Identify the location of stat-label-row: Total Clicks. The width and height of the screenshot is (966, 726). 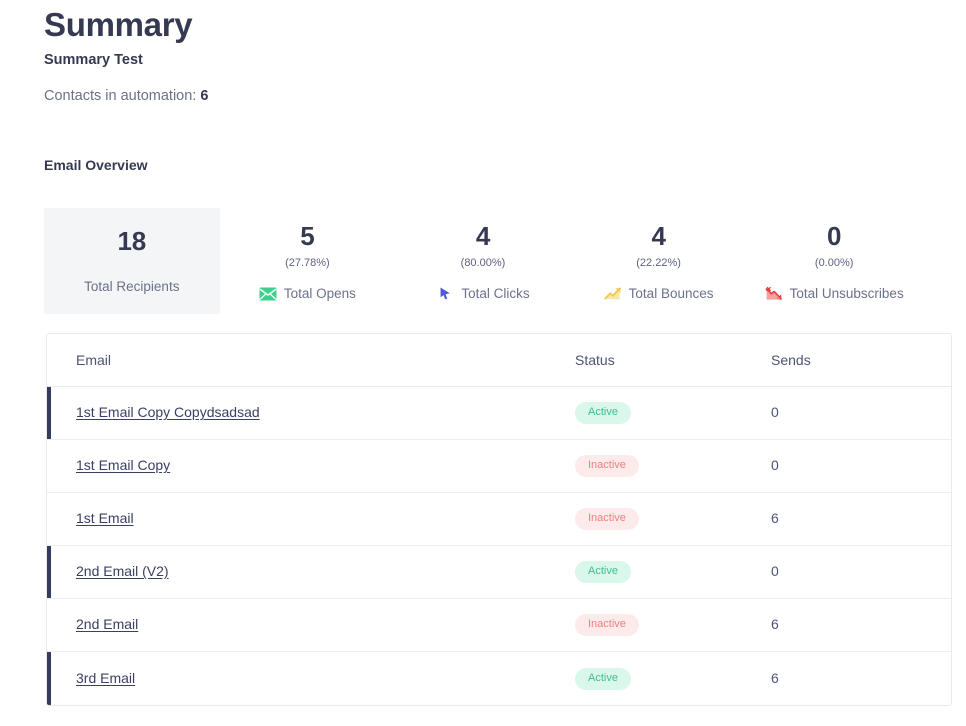
(483, 294).